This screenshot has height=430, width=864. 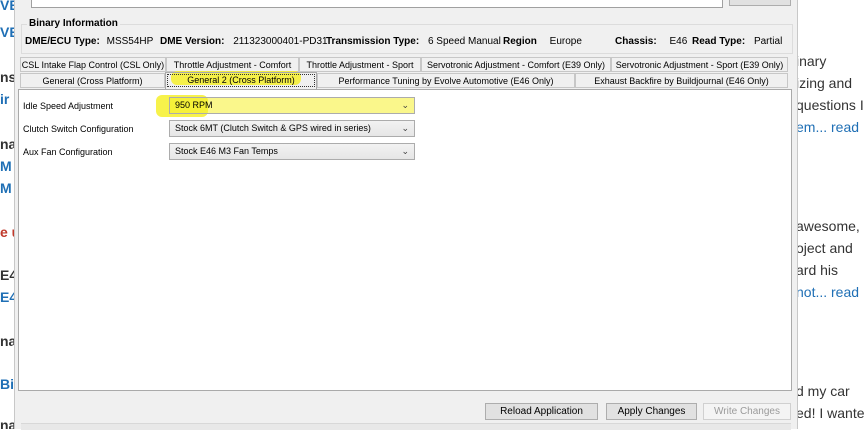 I want to click on write-changes-button: Write Changes, so click(x=747, y=411).